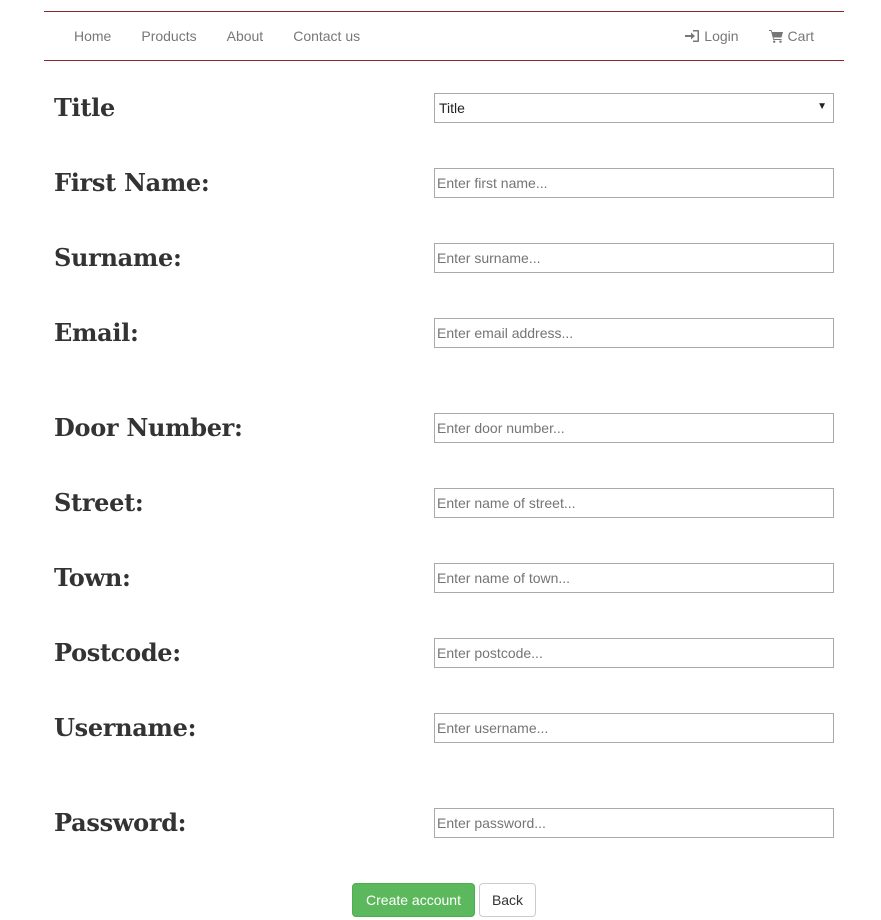  I want to click on shopping-cart-icon, so click(776, 36).